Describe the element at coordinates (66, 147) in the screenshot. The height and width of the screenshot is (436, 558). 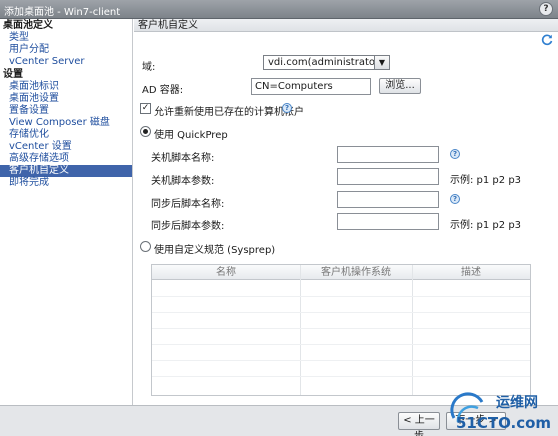
I see `sidebar-item-vcenter-settings: vCenter 设置` at that location.